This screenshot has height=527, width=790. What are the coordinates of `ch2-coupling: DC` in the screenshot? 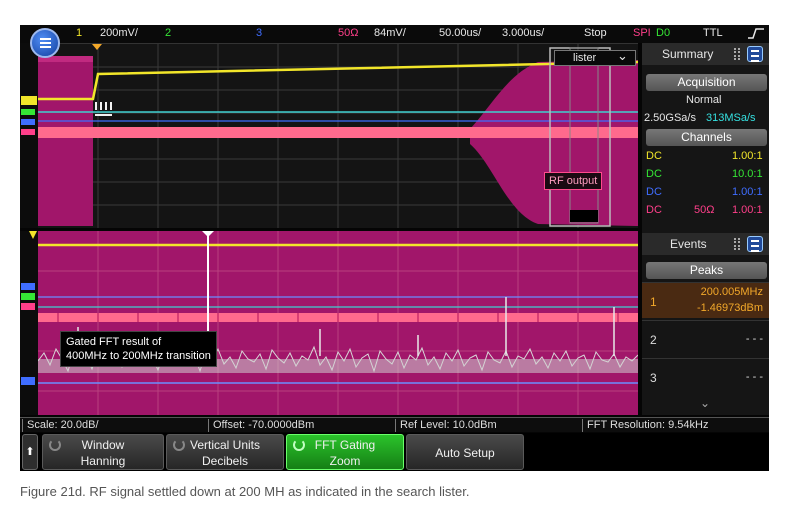 It's located at (654, 174).